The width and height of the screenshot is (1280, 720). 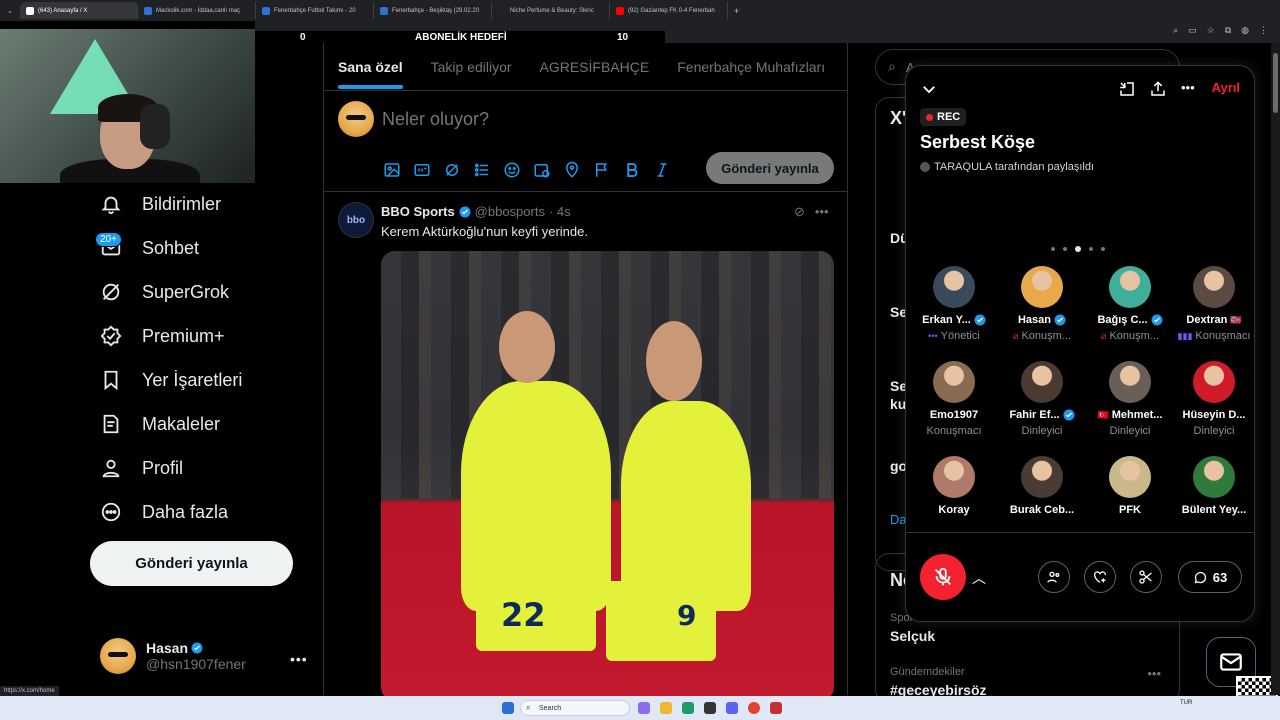 What do you see at coordinates (1158, 89) in the screenshot?
I see `share-icon` at bounding box center [1158, 89].